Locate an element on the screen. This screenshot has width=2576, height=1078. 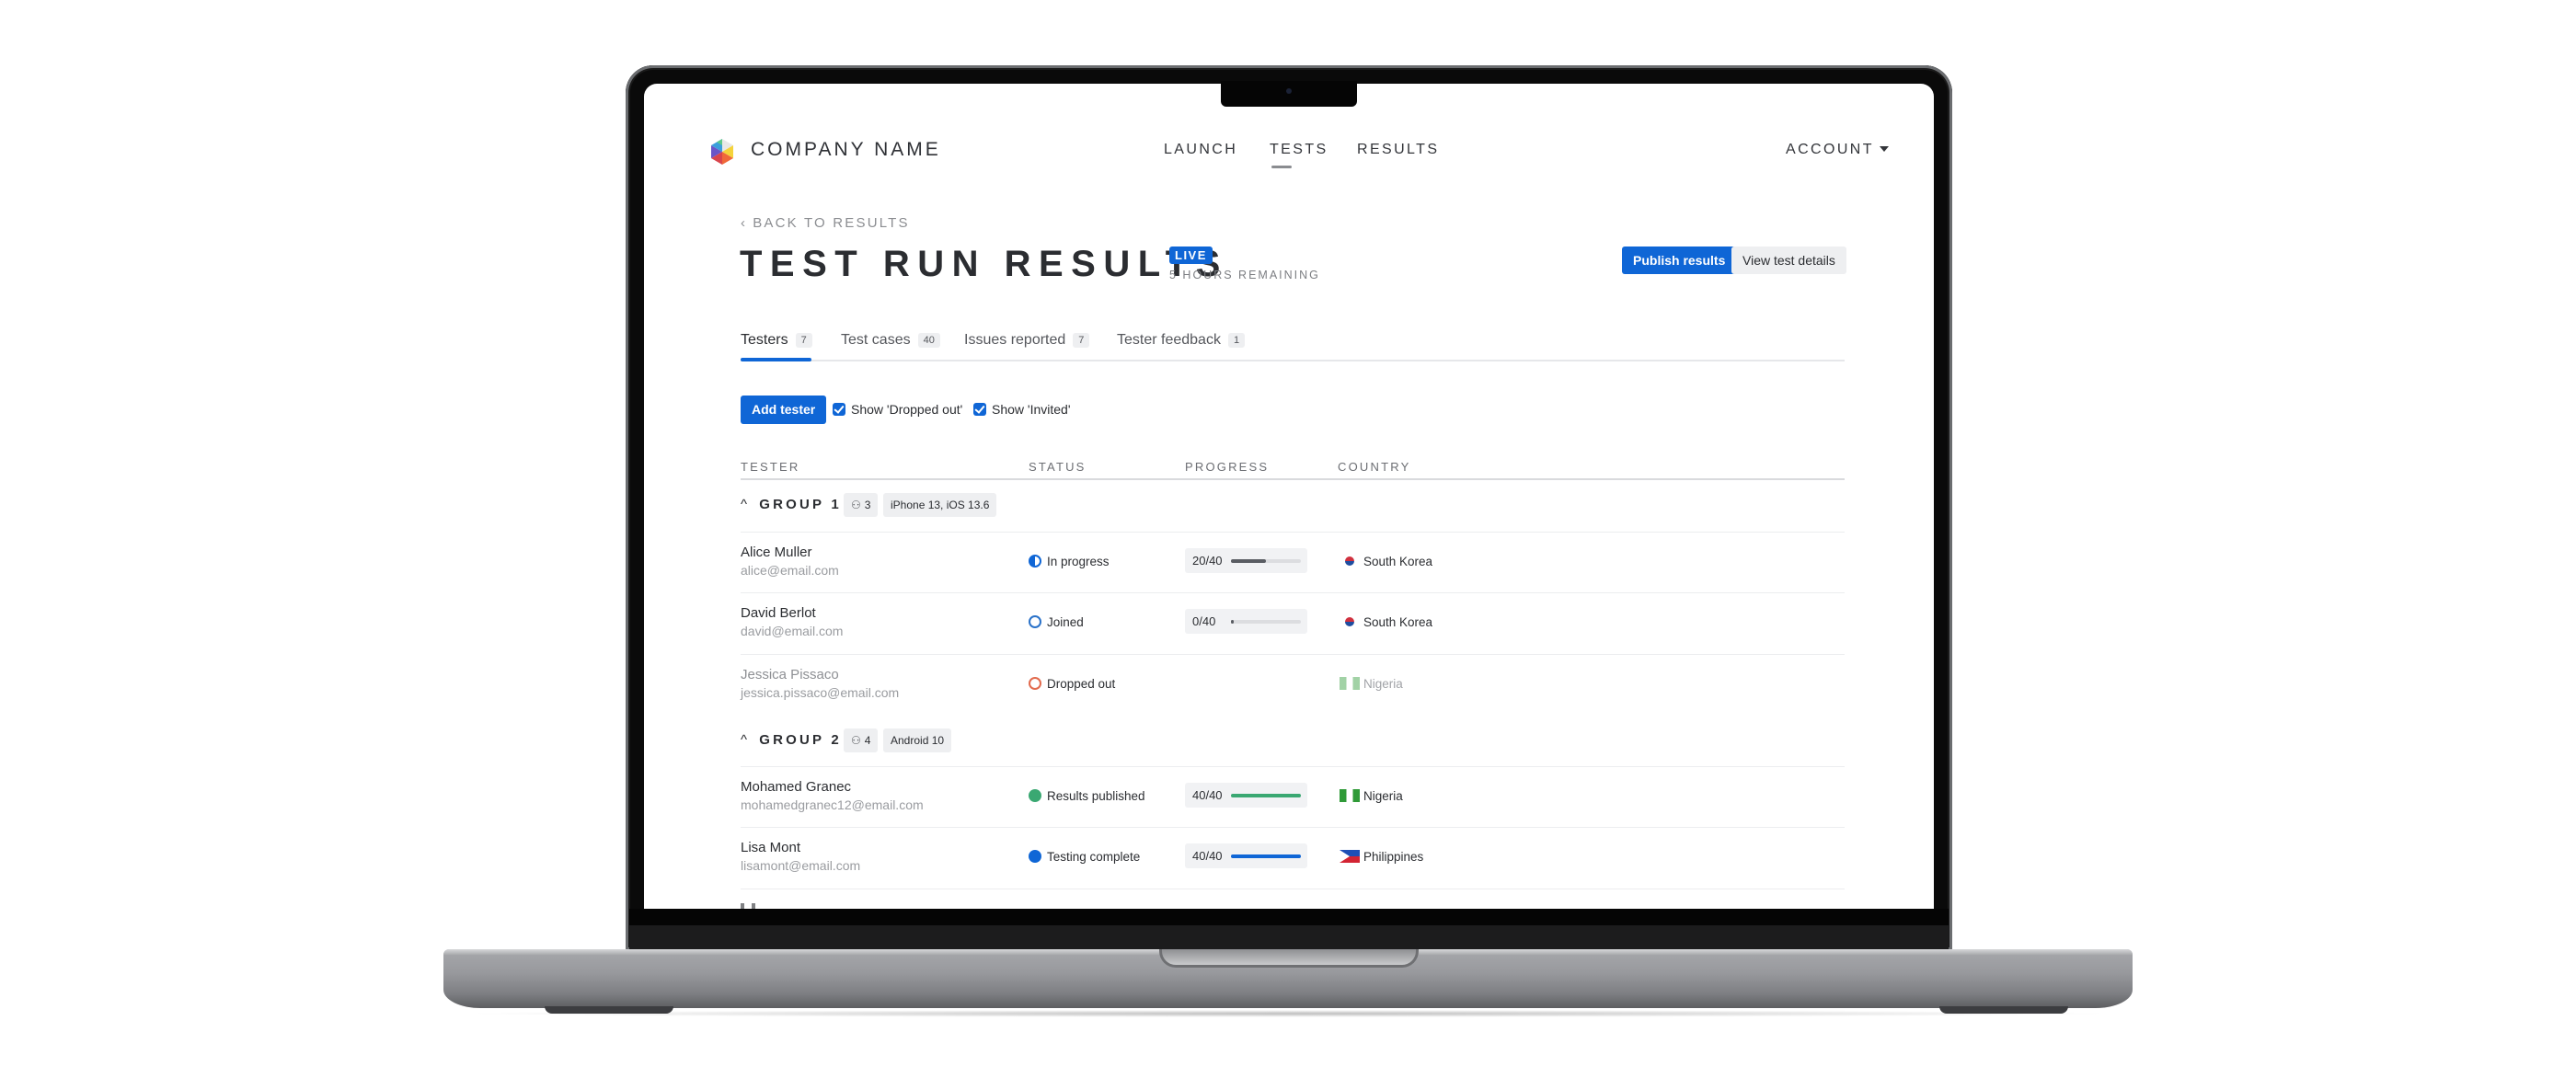
chevron-up-icon: ^ is located at coordinates (746, 740).